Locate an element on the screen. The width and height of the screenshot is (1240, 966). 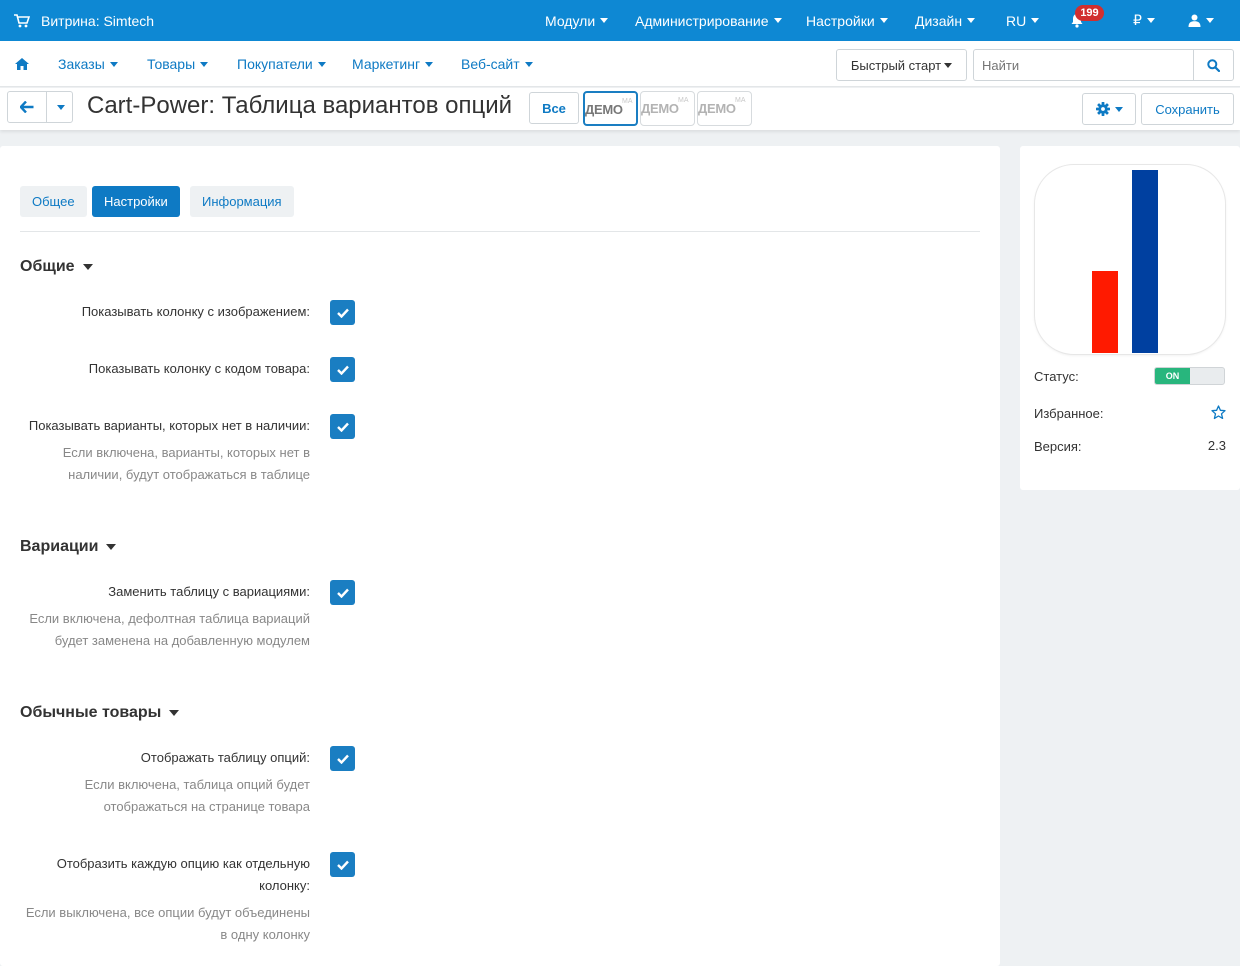
arrow-left-icon is located at coordinates (27, 107).